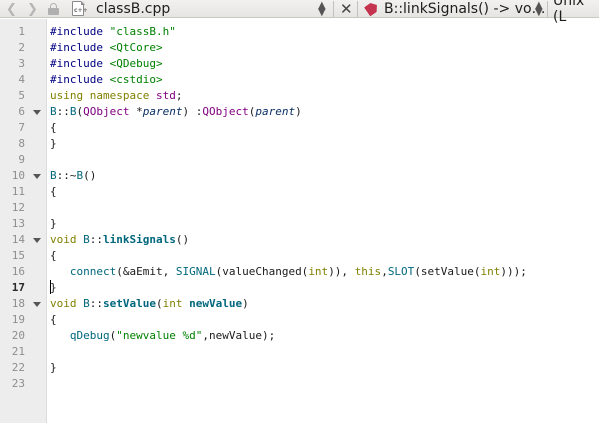 This screenshot has width=599, height=423. Describe the element at coordinates (21, 47) in the screenshot. I see `line-number: 2` at that location.